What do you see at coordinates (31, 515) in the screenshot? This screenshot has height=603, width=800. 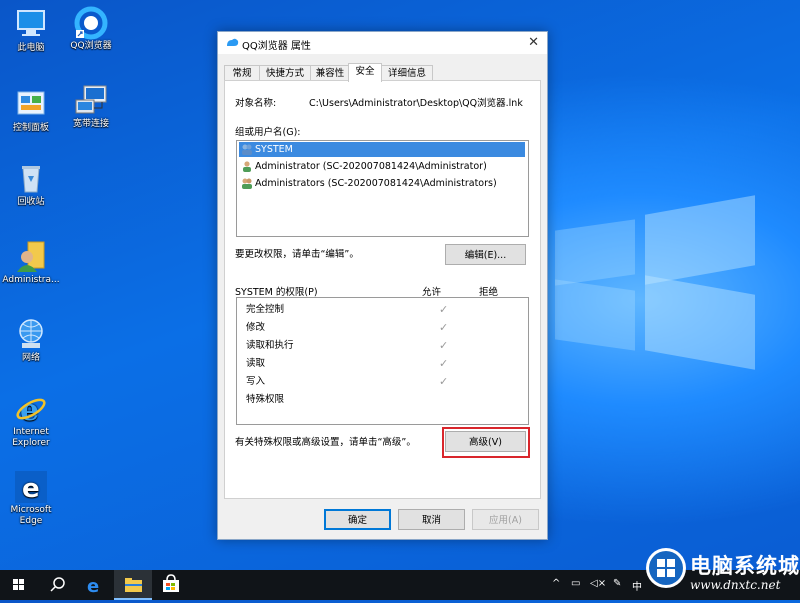 I see `desktop-icon-label: Microsoft Edge` at bounding box center [31, 515].